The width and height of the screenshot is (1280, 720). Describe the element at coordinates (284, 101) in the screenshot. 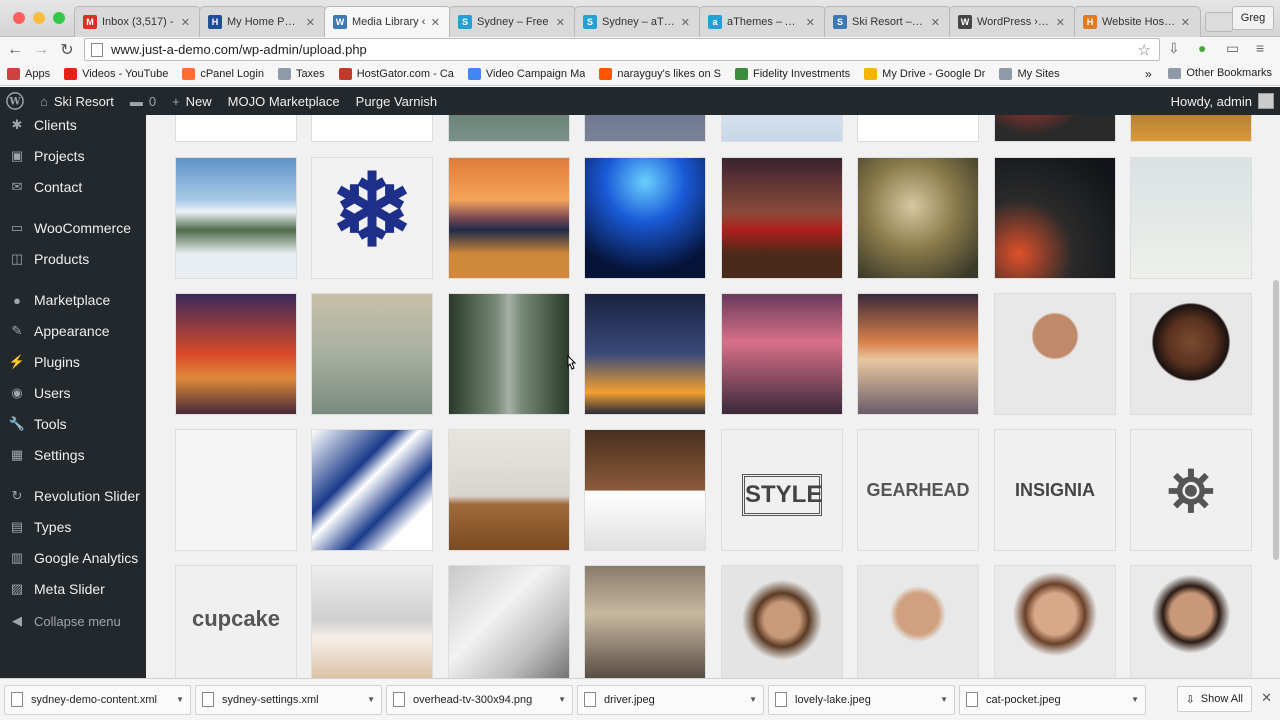

I see `mojo-marketplace-link: MOJO Marketplace` at that location.